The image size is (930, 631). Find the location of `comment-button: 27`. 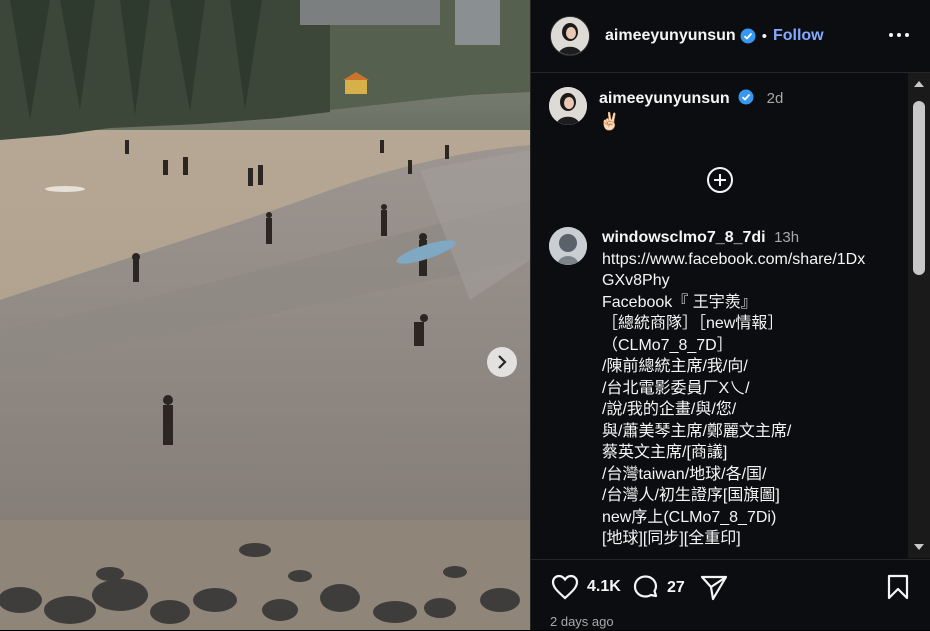

comment-button: 27 is located at coordinates (658, 587).